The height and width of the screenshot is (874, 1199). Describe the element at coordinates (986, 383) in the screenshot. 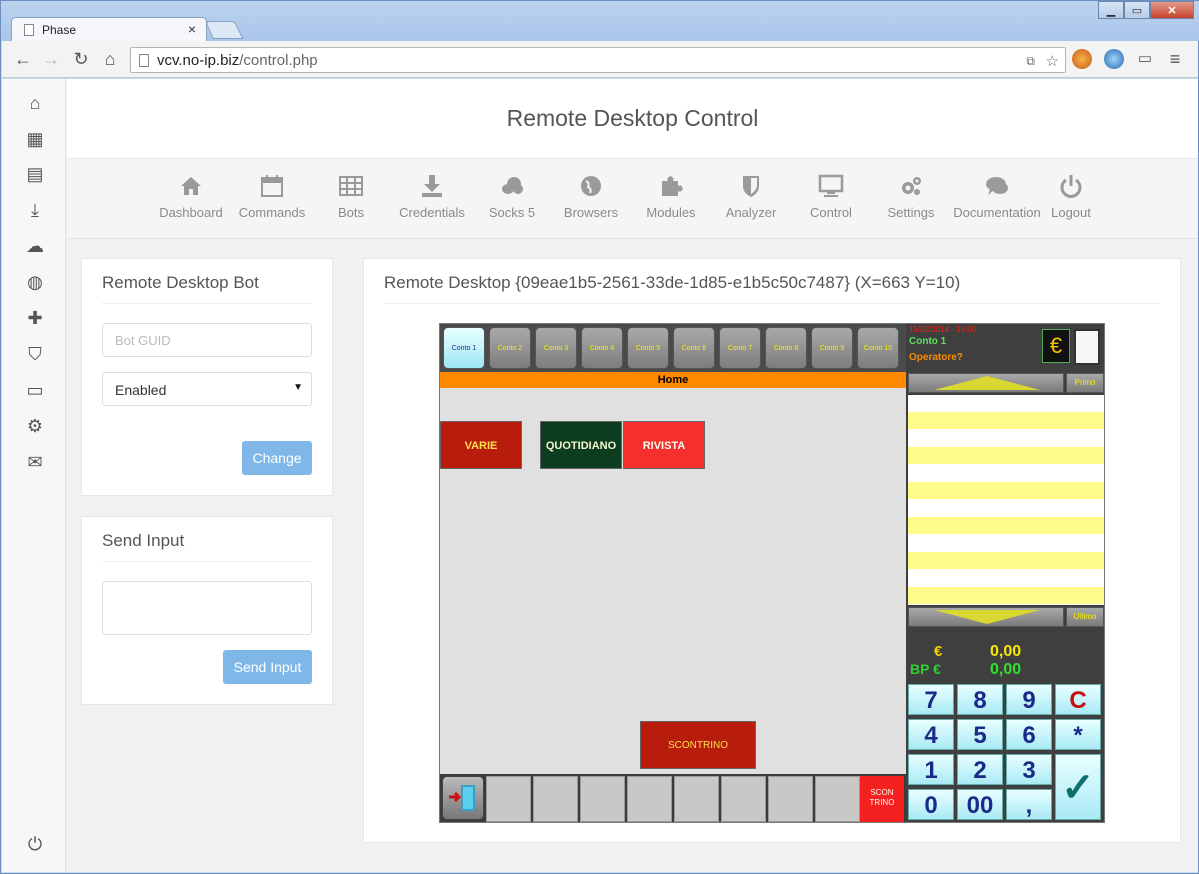

I see `scroll-up-button` at that location.